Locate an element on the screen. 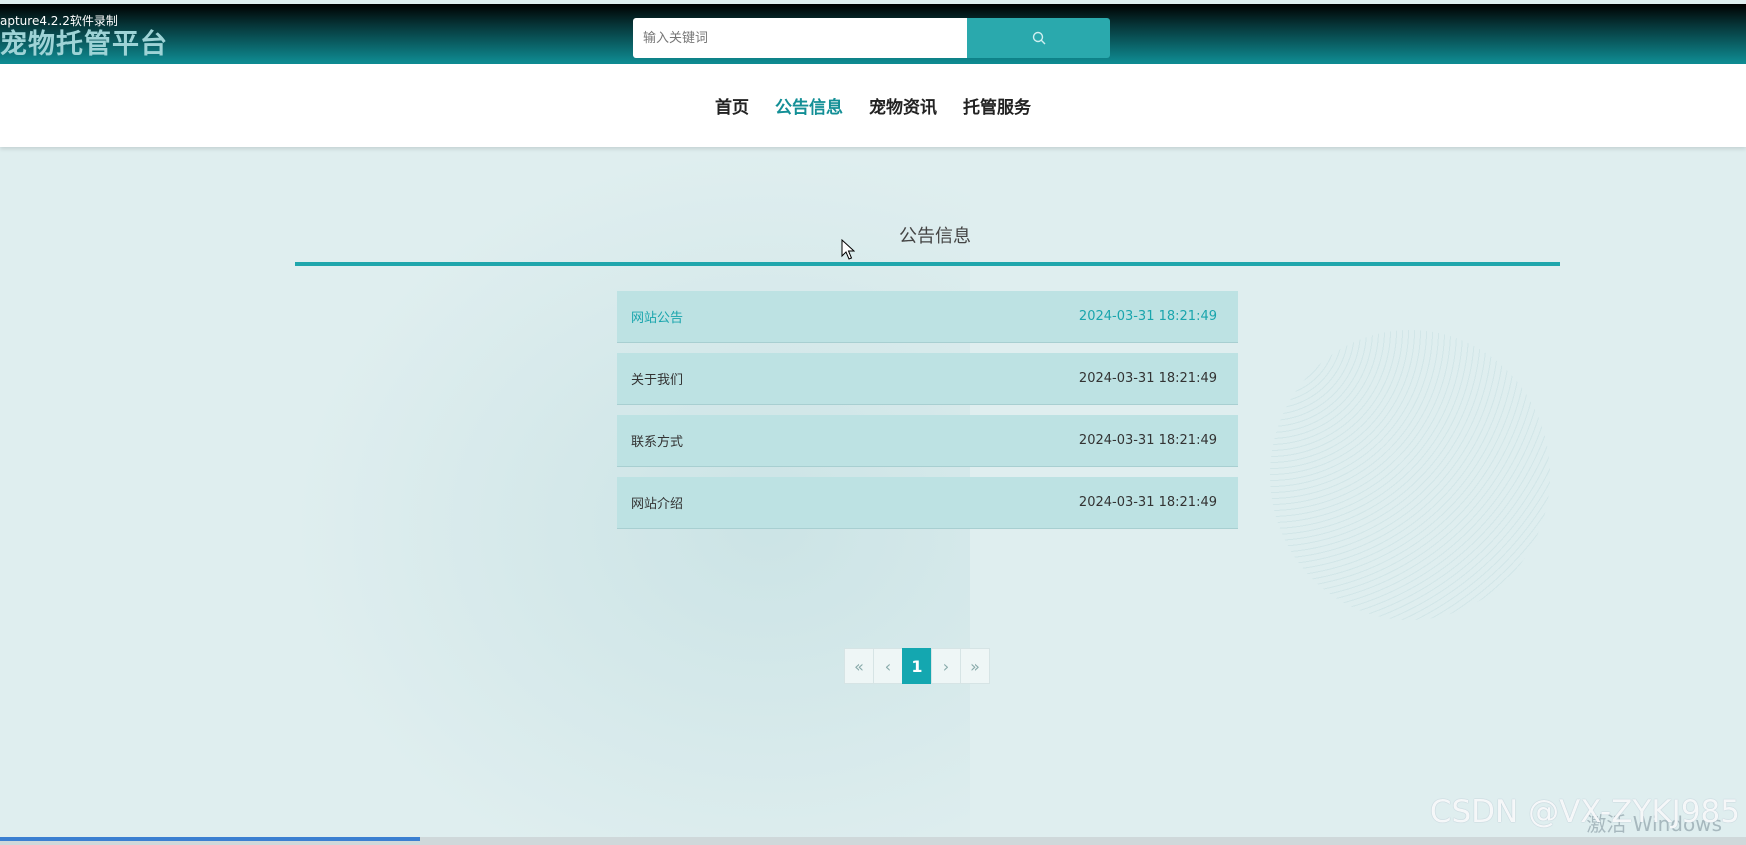 The width and height of the screenshot is (1746, 845). section-title: 公告信息 is located at coordinates (873, 235).